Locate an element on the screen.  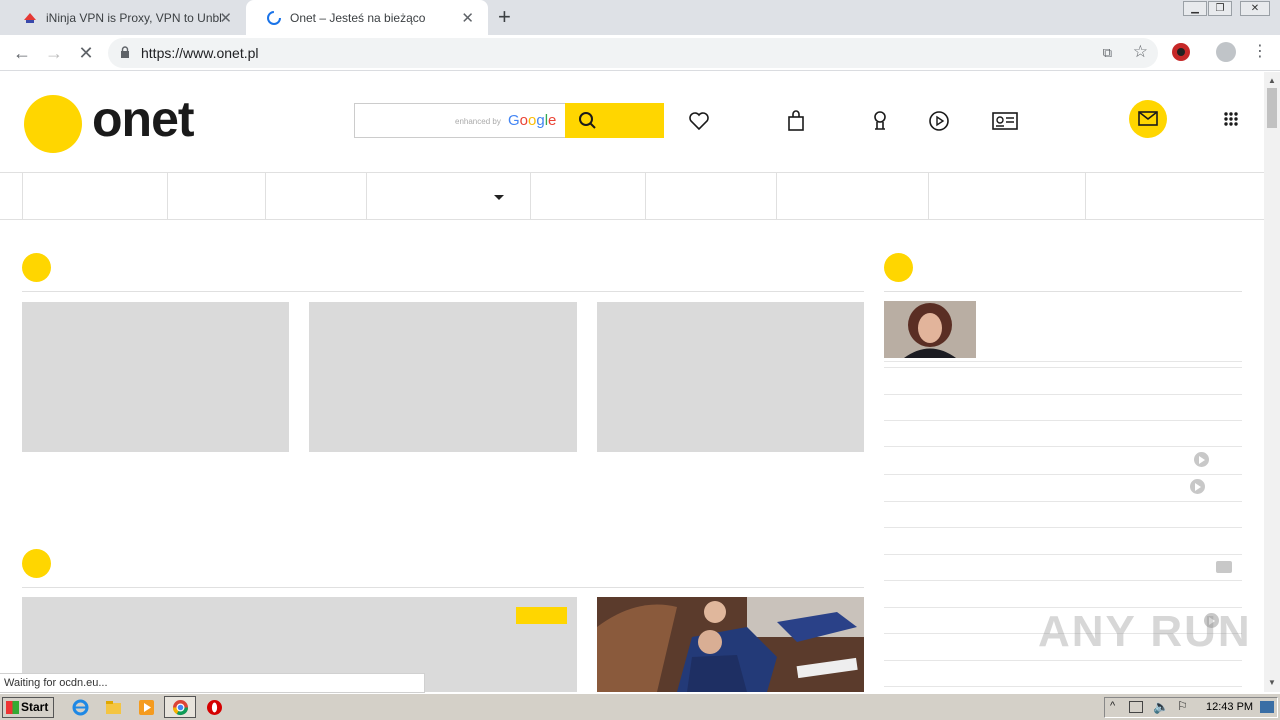
opera-icon is located at coordinates (214, 707).